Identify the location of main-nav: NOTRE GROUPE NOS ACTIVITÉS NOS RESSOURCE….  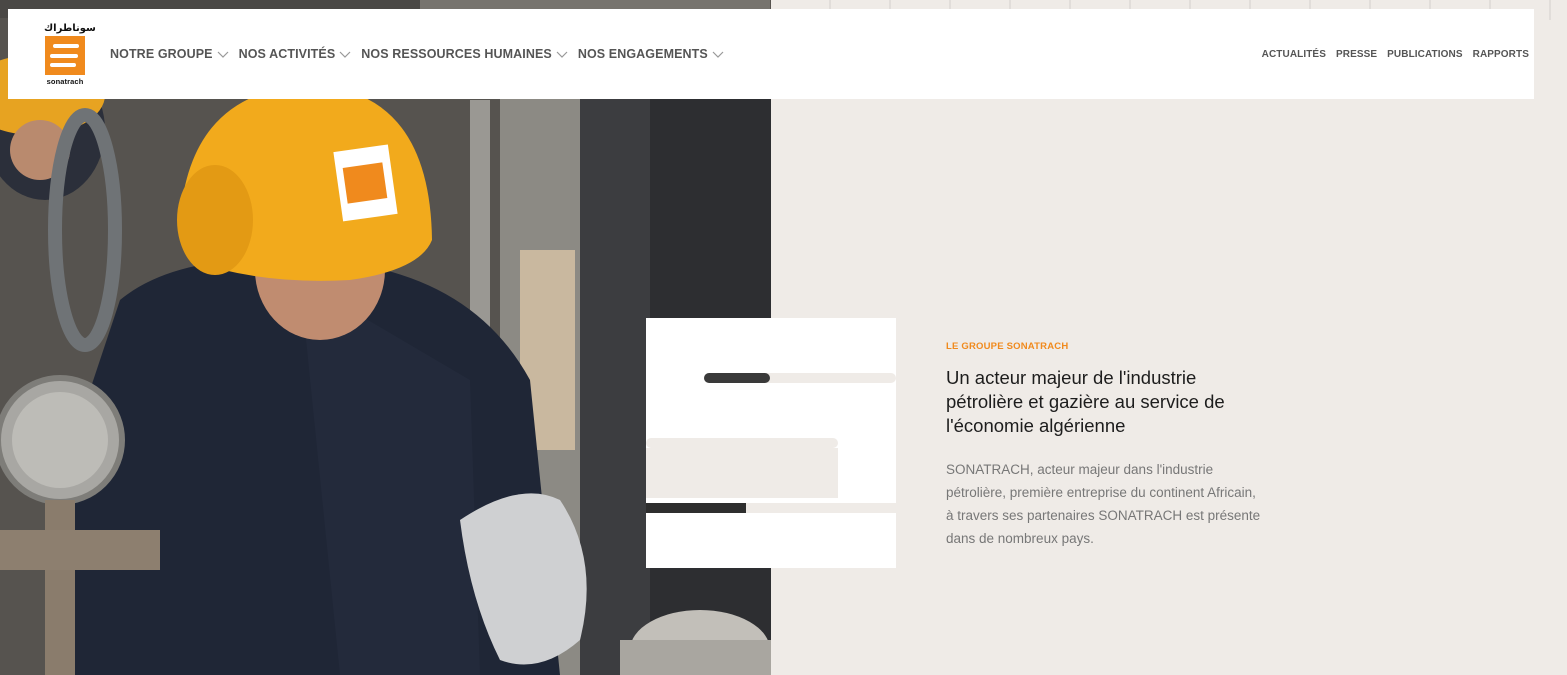
(422, 54).